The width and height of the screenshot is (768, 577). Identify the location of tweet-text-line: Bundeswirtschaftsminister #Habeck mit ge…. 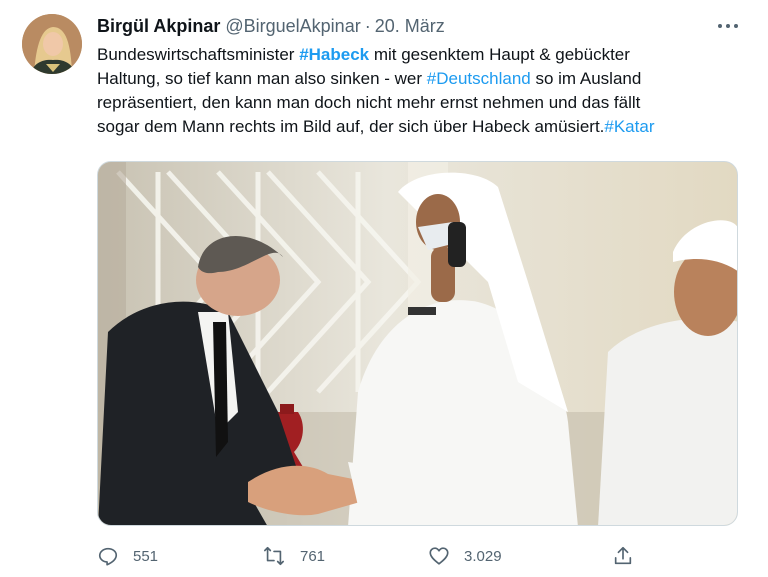
(422, 55).